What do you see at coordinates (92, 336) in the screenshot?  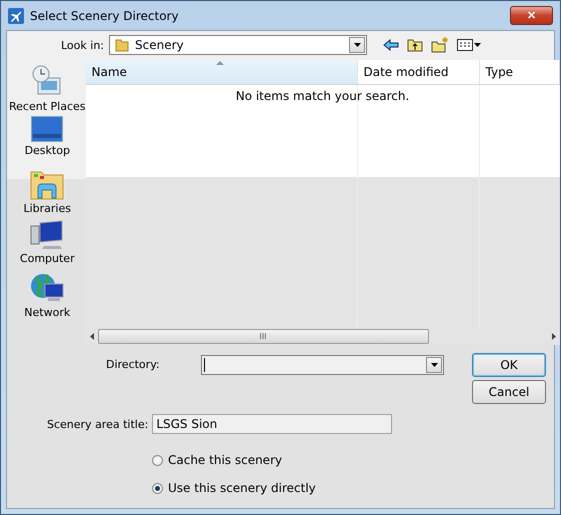 I see `scroll-left-icon` at bounding box center [92, 336].